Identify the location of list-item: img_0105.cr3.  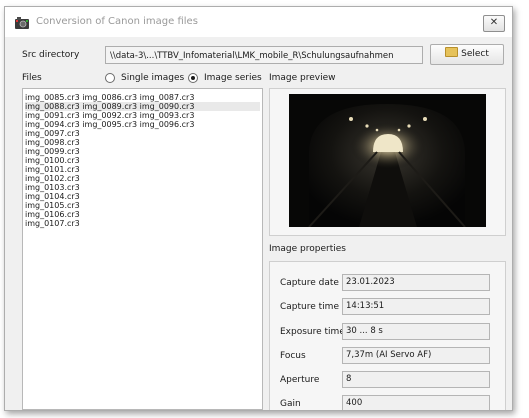
(52, 205).